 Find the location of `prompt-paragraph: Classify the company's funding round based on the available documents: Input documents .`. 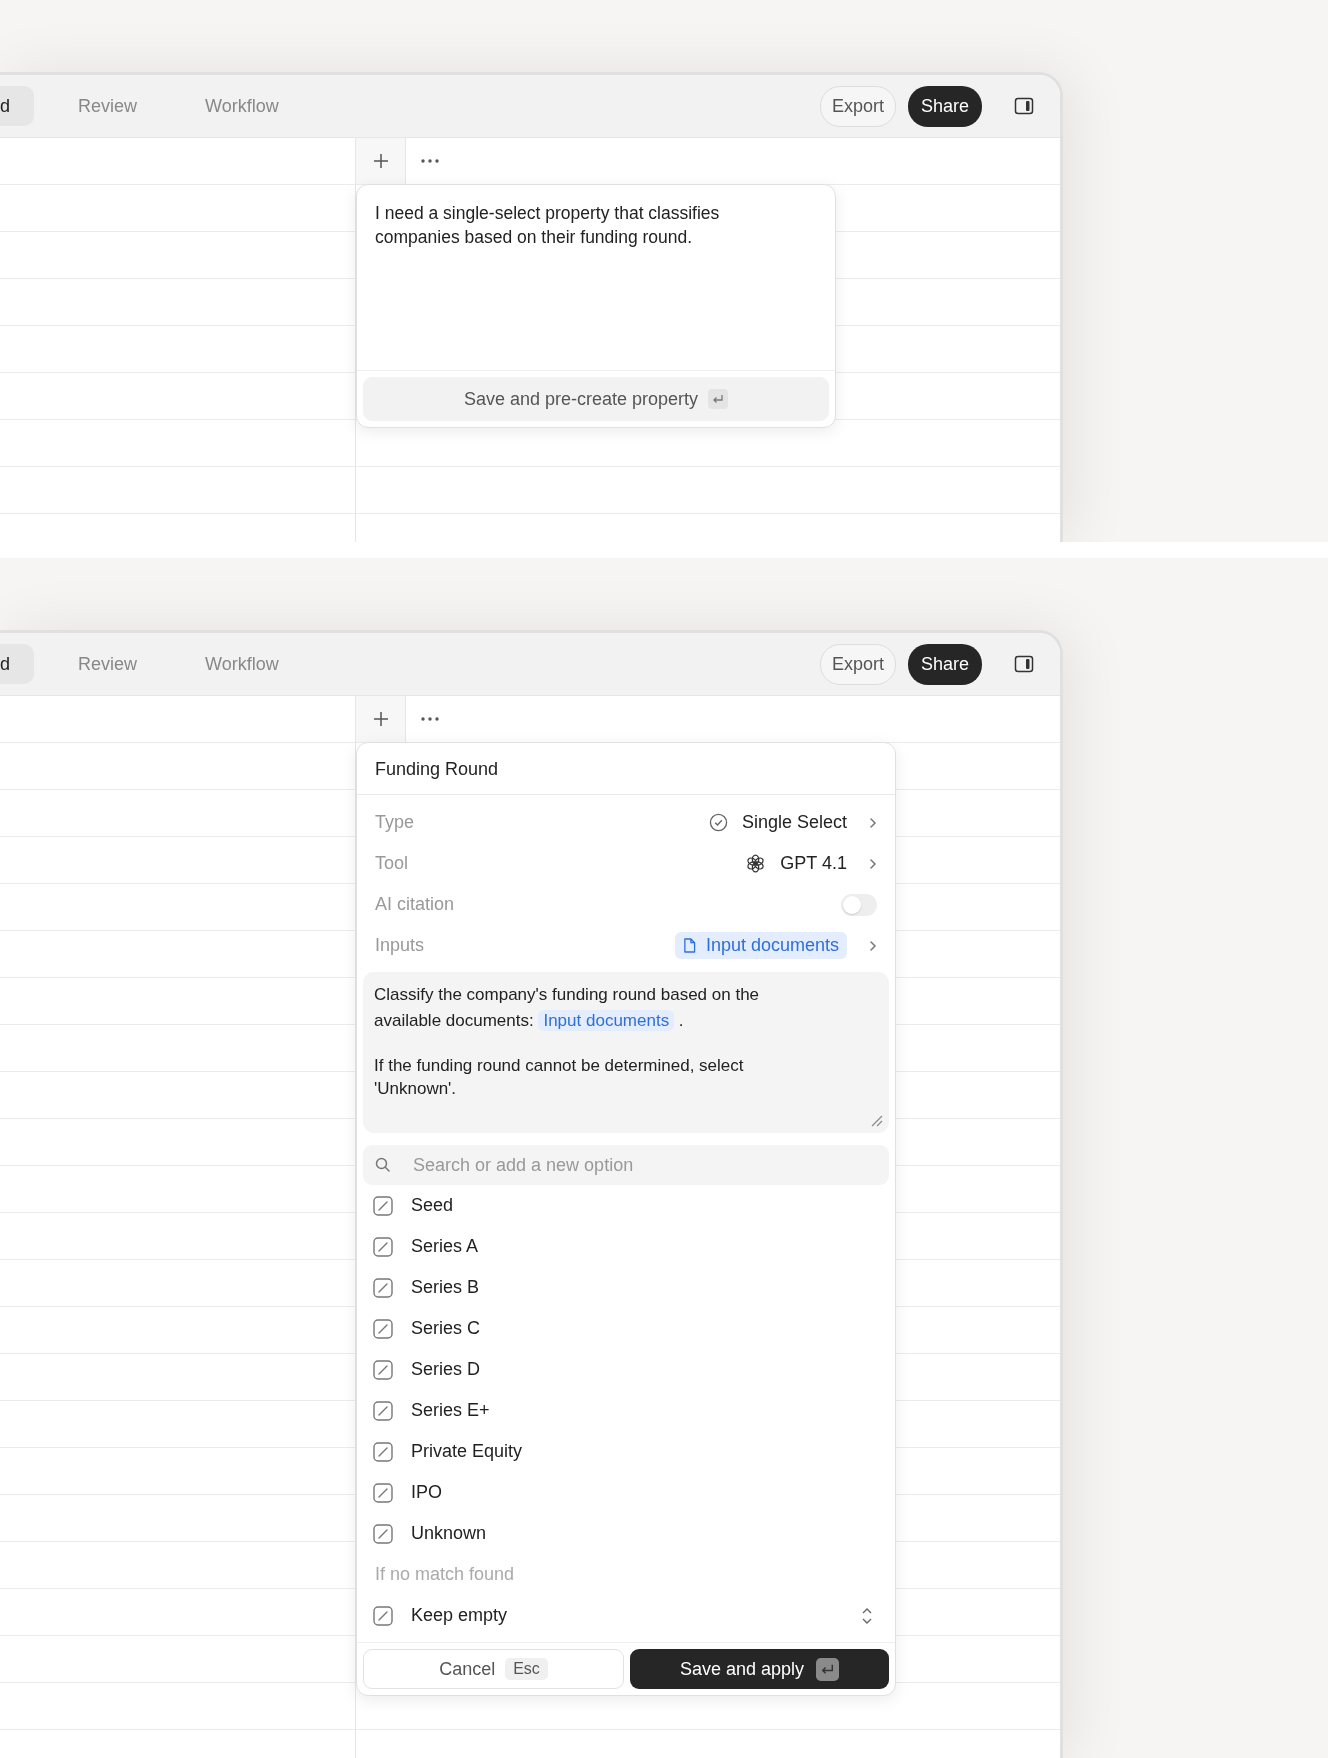

prompt-paragraph: Classify the company's funding round based on the available documents: Input documents . is located at coordinates (567, 1008).